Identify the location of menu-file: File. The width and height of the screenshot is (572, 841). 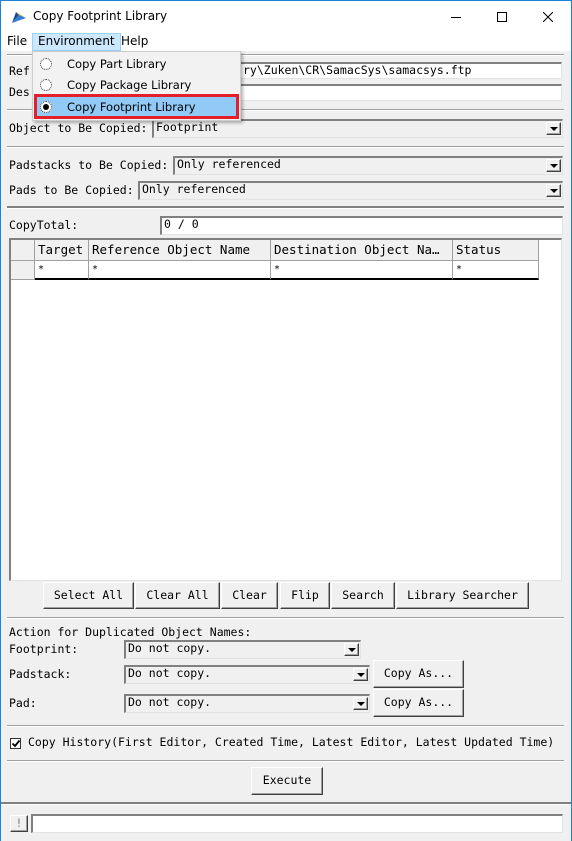
(17, 42).